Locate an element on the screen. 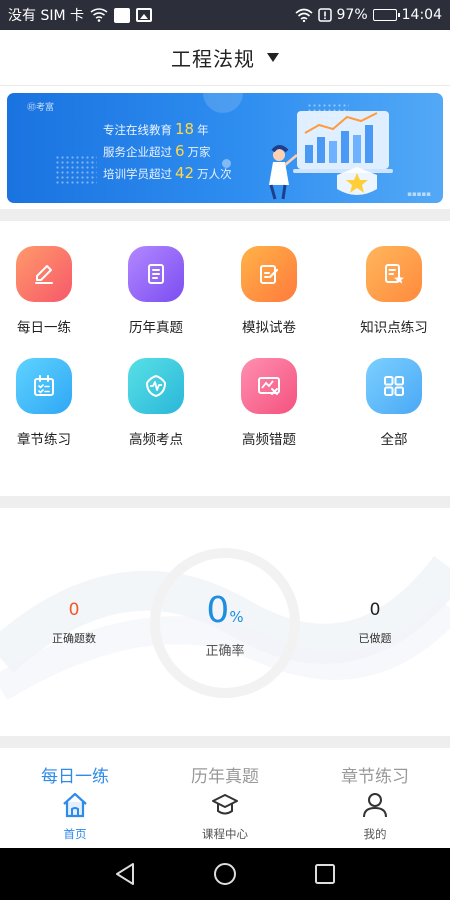 The width and height of the screenshot is (450, 900). star-note-icon is located at coordinates (394, 274).